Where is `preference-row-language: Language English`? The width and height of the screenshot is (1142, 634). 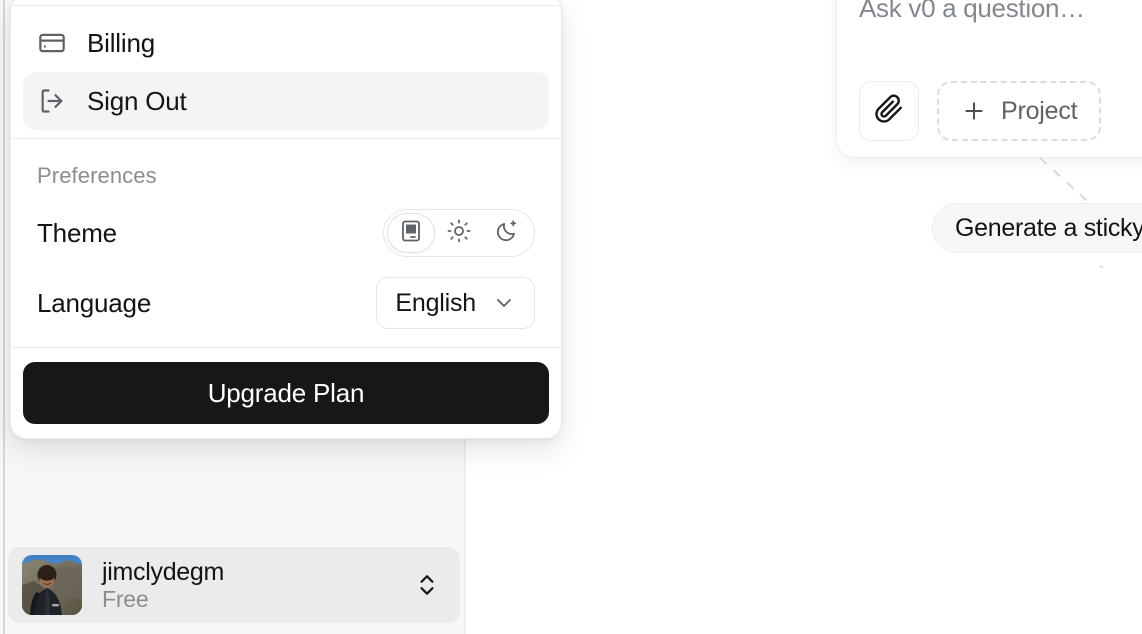
preference-row-language: Language English is located at coordinates (286, 303).